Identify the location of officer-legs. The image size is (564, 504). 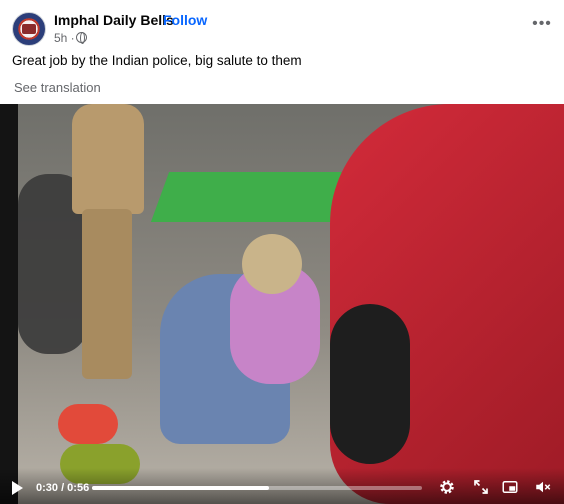
(107, 294).